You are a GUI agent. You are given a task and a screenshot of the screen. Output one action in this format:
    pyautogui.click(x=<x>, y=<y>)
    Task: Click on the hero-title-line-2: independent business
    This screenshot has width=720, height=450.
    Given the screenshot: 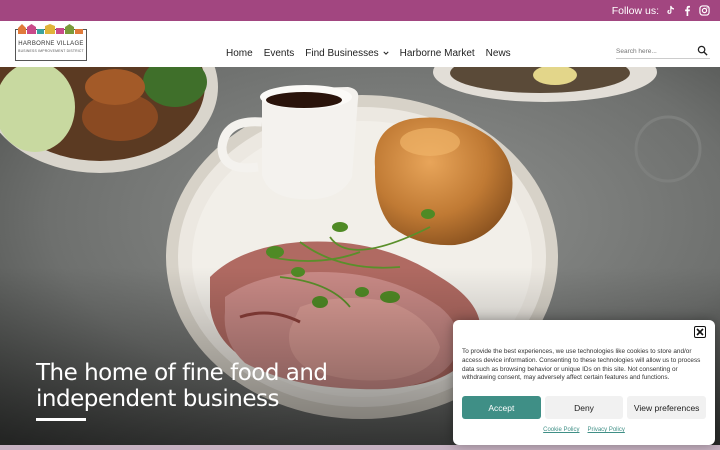 What is the action you would take?
    pyautogui.click(x=157, y=399)
    